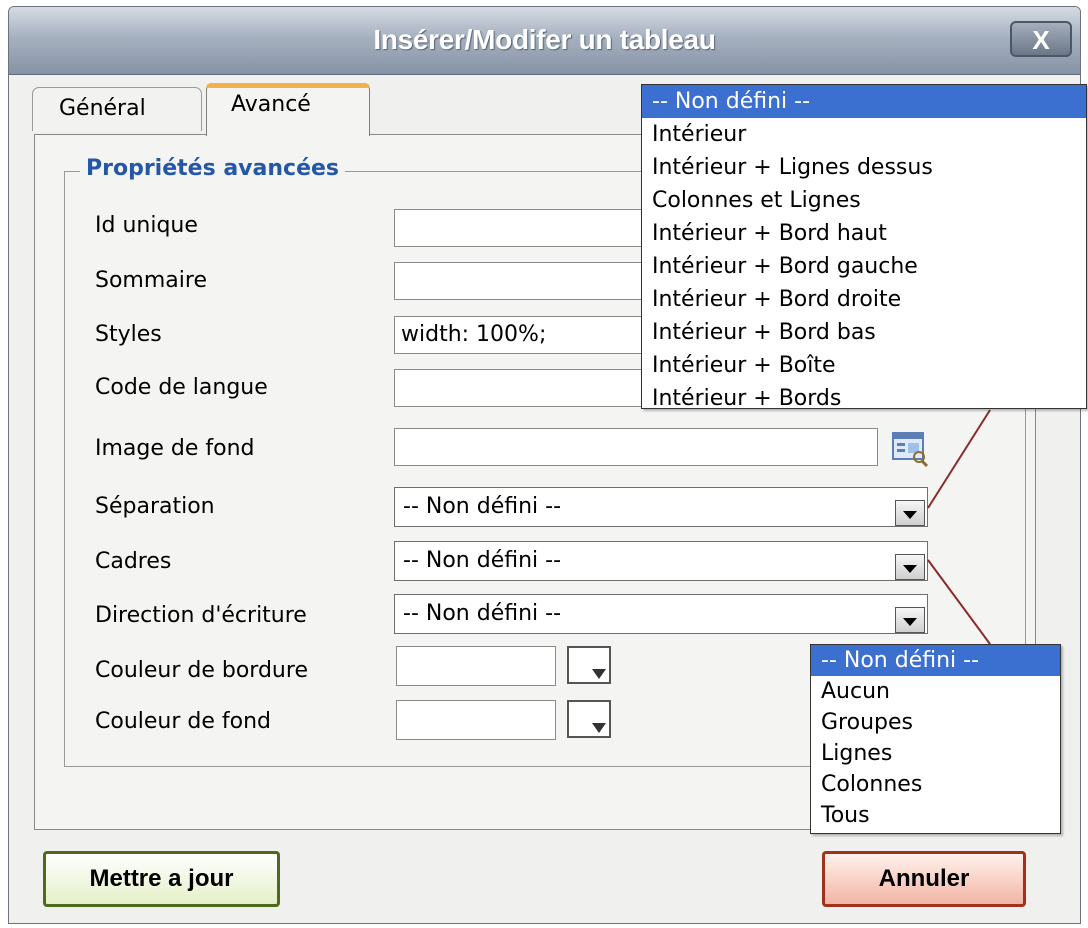  Describe the element at coordinates (482, 560) in the screenshot. I see `frames-value: -- Non défini --` at that location.